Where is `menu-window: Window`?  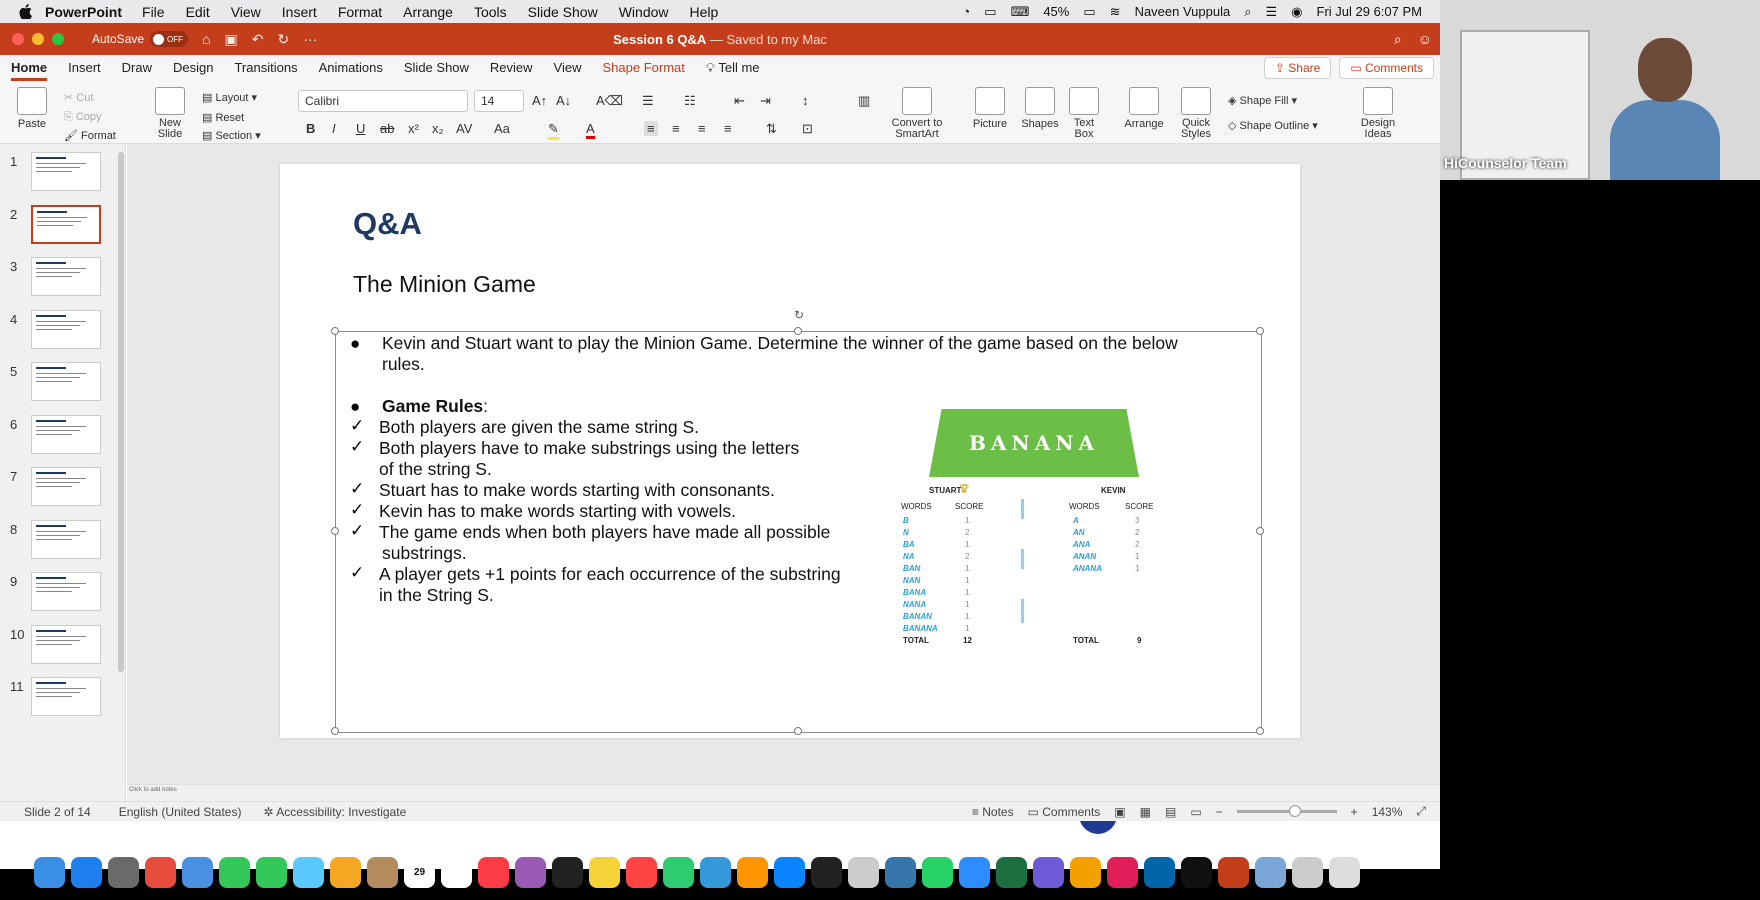 menu-window: Window is located at coordinates (644, 12).